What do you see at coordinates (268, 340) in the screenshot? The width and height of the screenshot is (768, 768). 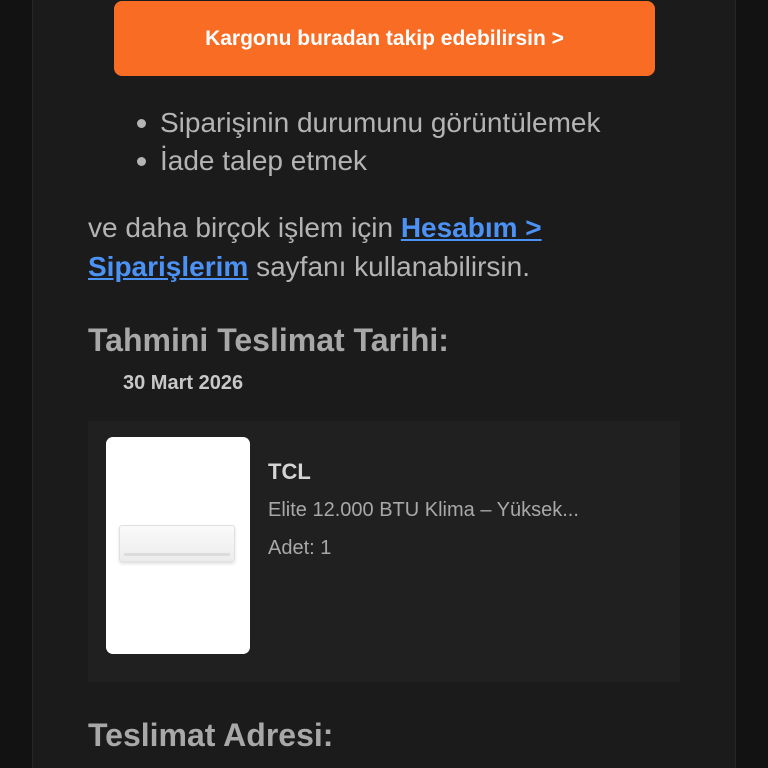 I see `estimated-delivery-heading: Tahmini Teslimat Tarihi:` at bounding box center [268, 340].